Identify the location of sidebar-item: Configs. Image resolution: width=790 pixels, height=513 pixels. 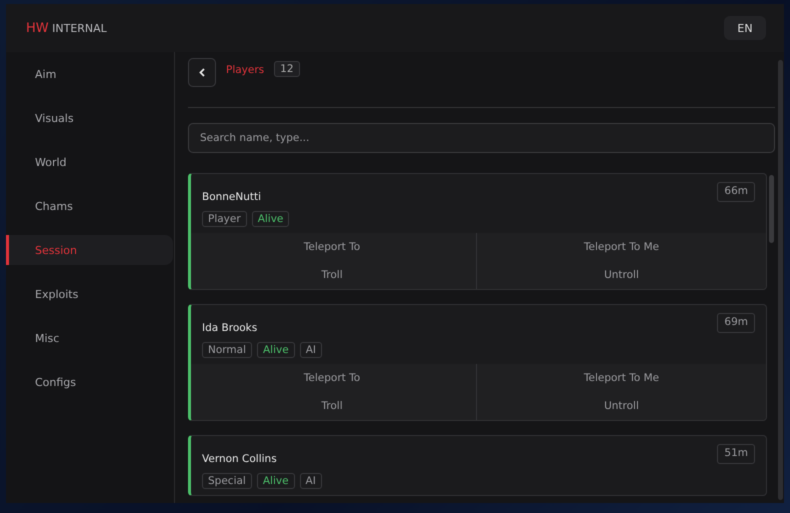
(89, 382).